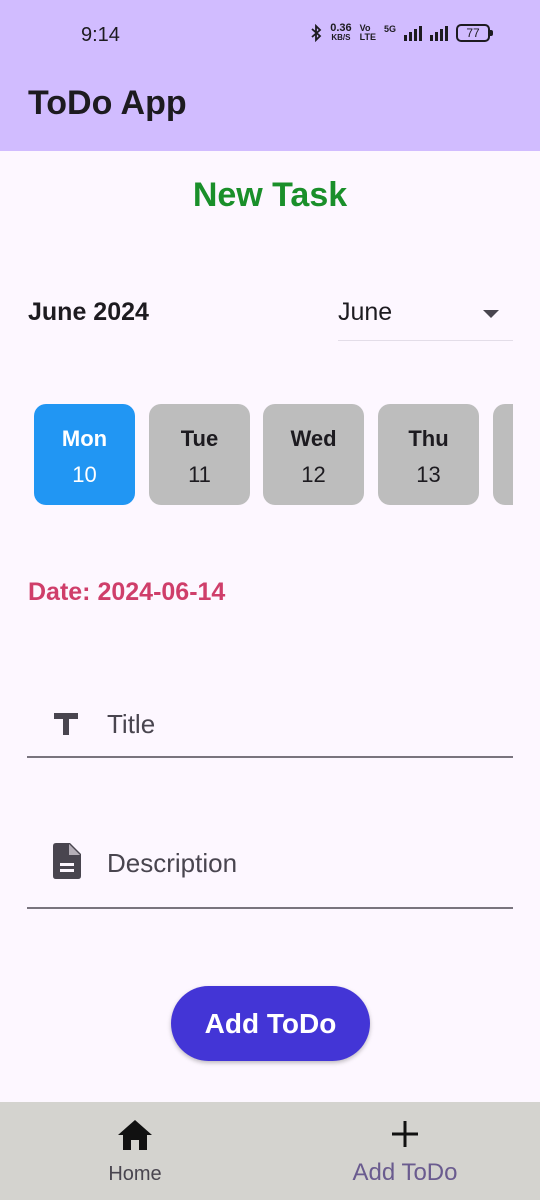 The image size is (540, 1200). What do you see at coordinates (405, 1172) in the screenshot?
I see `nav-label-add-todo: Add ToDo` at bounding box center [405, 1172].